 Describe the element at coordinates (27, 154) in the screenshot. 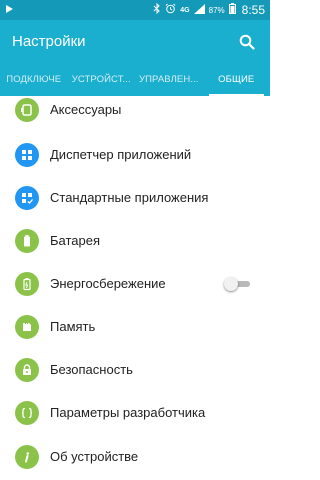

I see `app-manager-icon` at that location.